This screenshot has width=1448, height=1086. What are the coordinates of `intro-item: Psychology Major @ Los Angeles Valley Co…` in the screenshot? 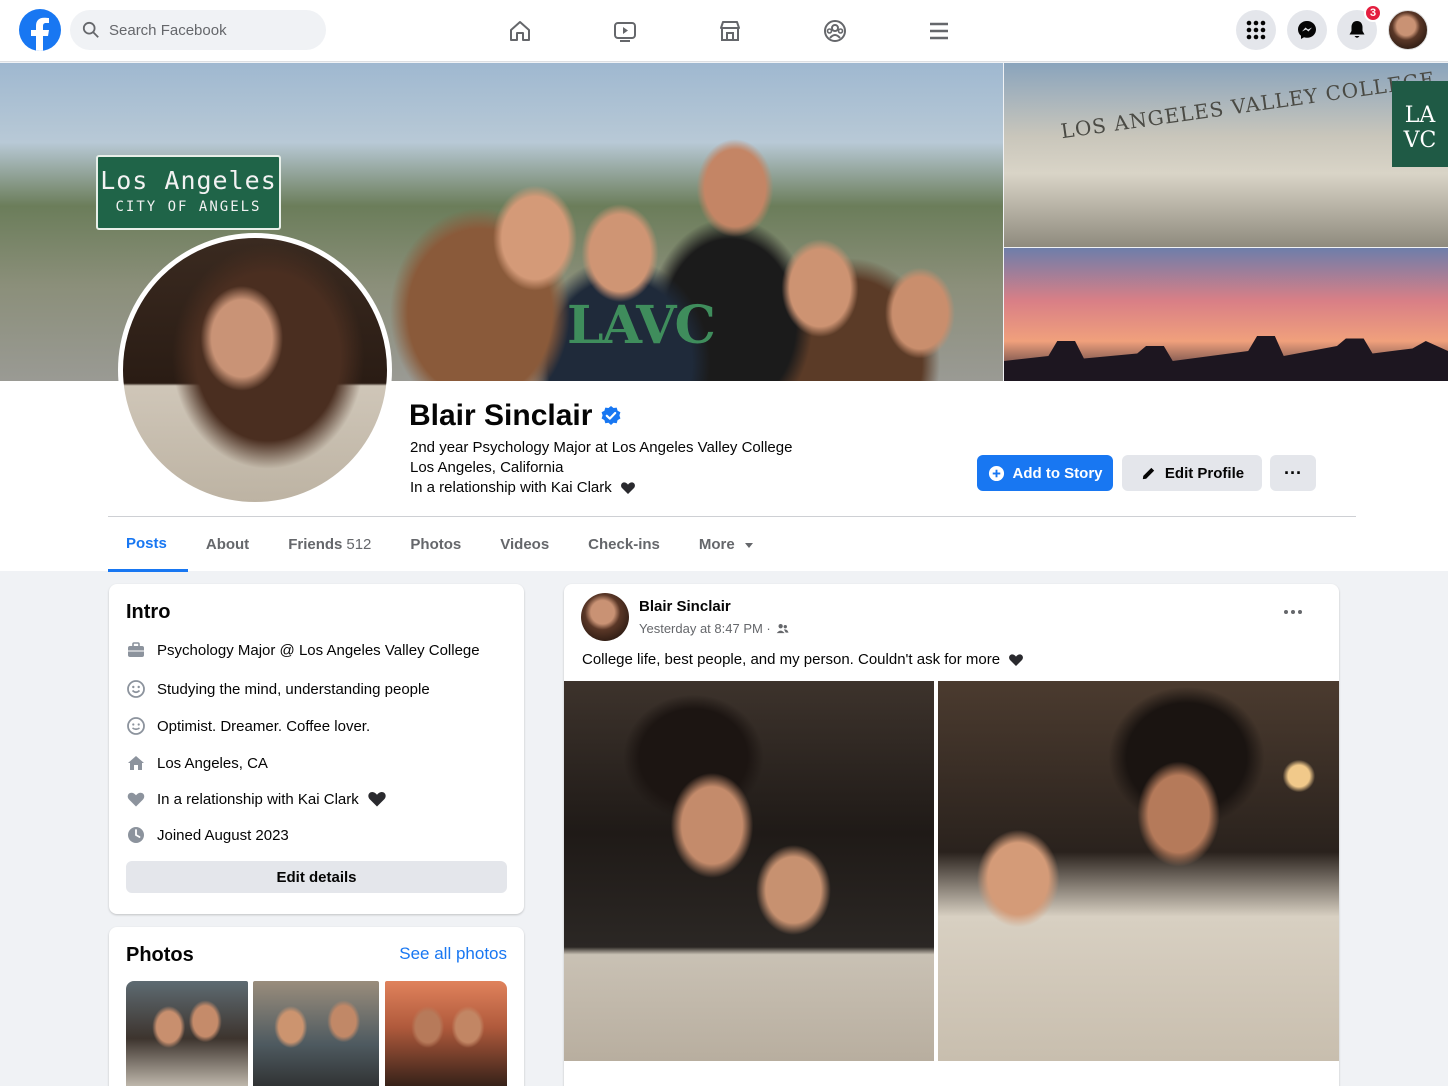 It's located at (303, 650).